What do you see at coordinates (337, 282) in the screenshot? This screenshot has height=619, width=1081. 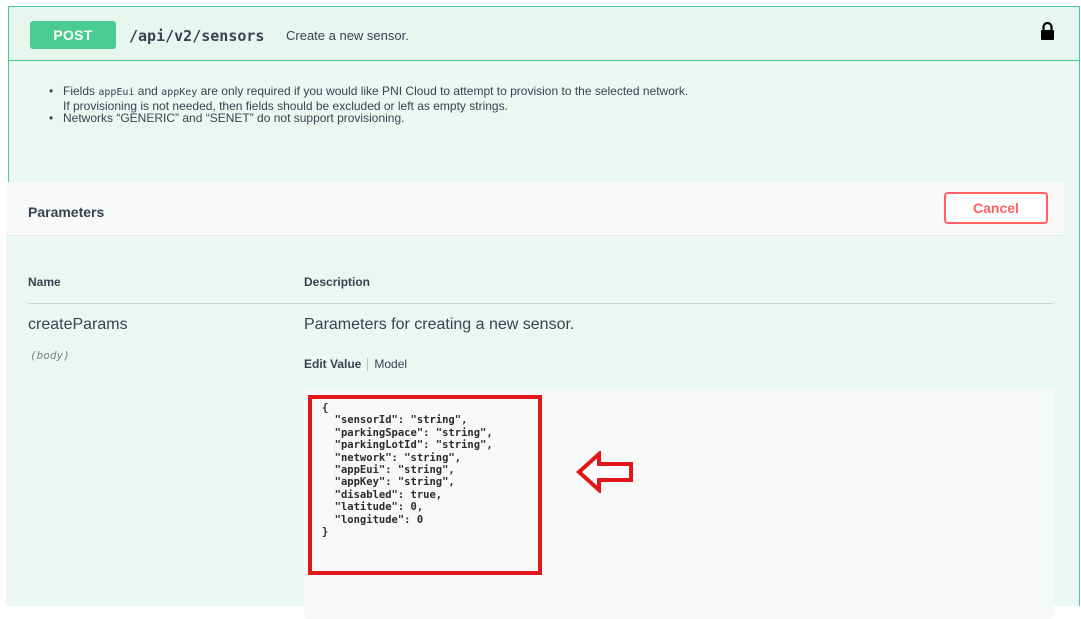 I see `column-header-description: Description` at bounding box center [337, 282].